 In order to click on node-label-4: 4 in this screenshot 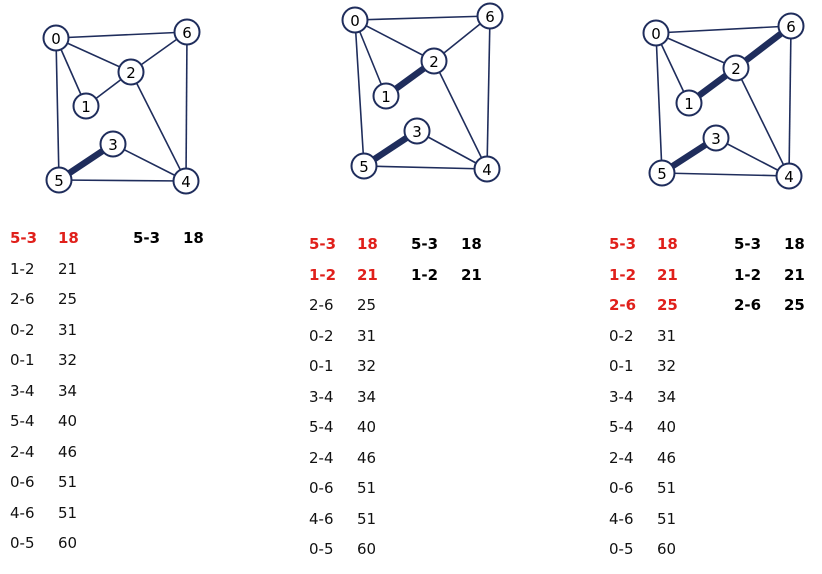, I will do `click(487, 170)`.